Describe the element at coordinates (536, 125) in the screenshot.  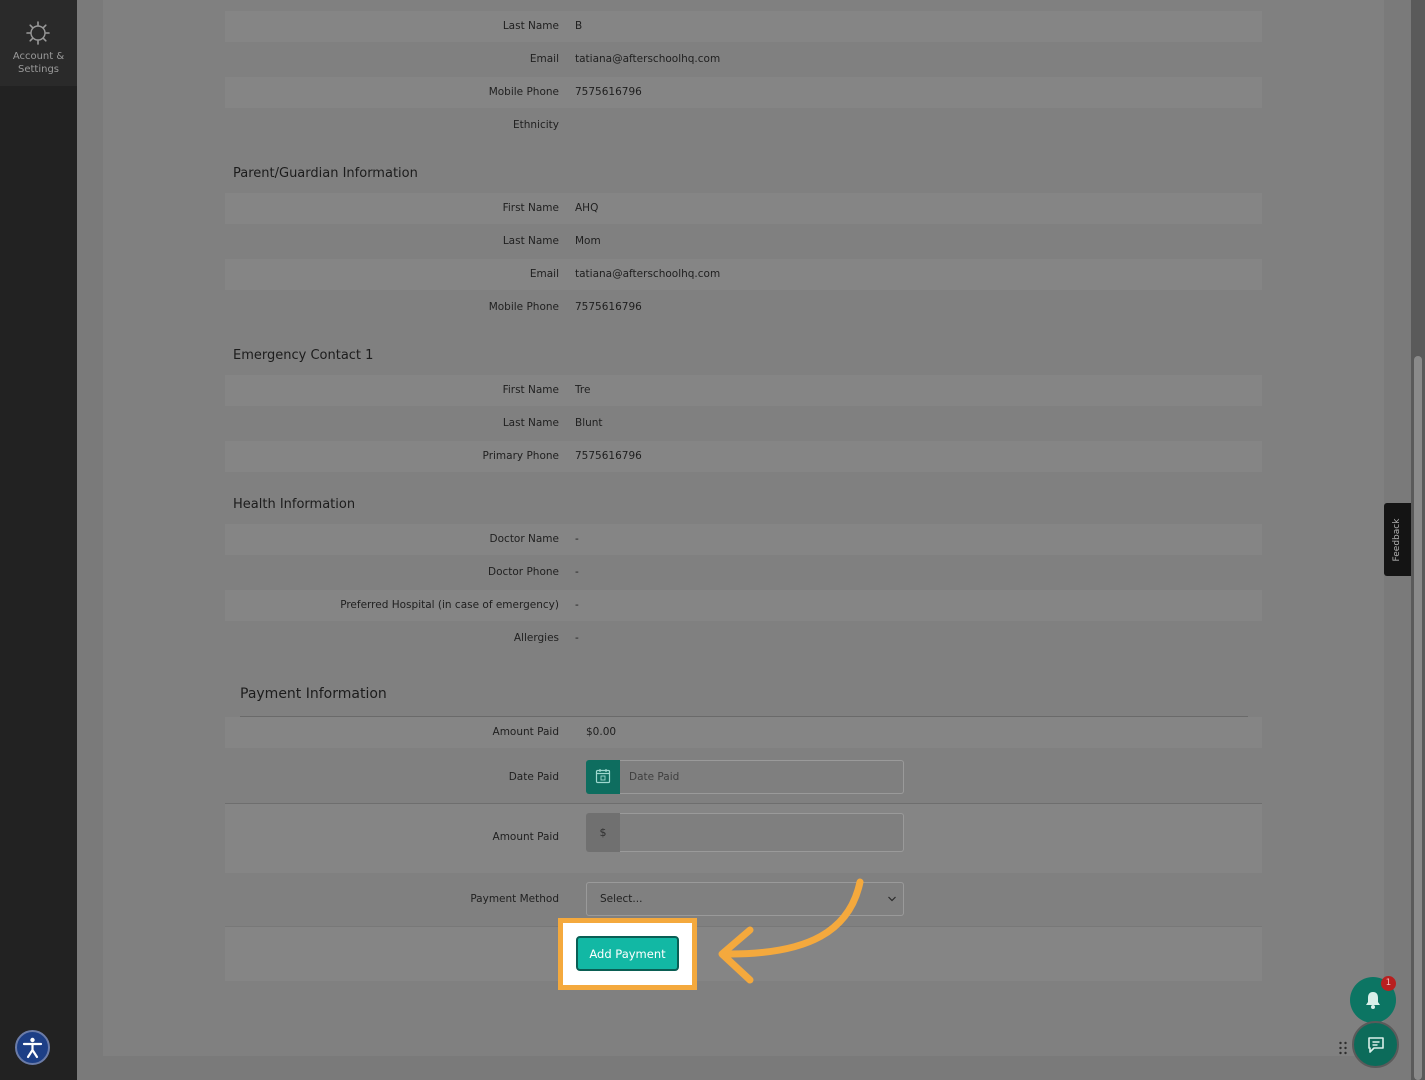
I see `field-label: Ethnicity` at that location.